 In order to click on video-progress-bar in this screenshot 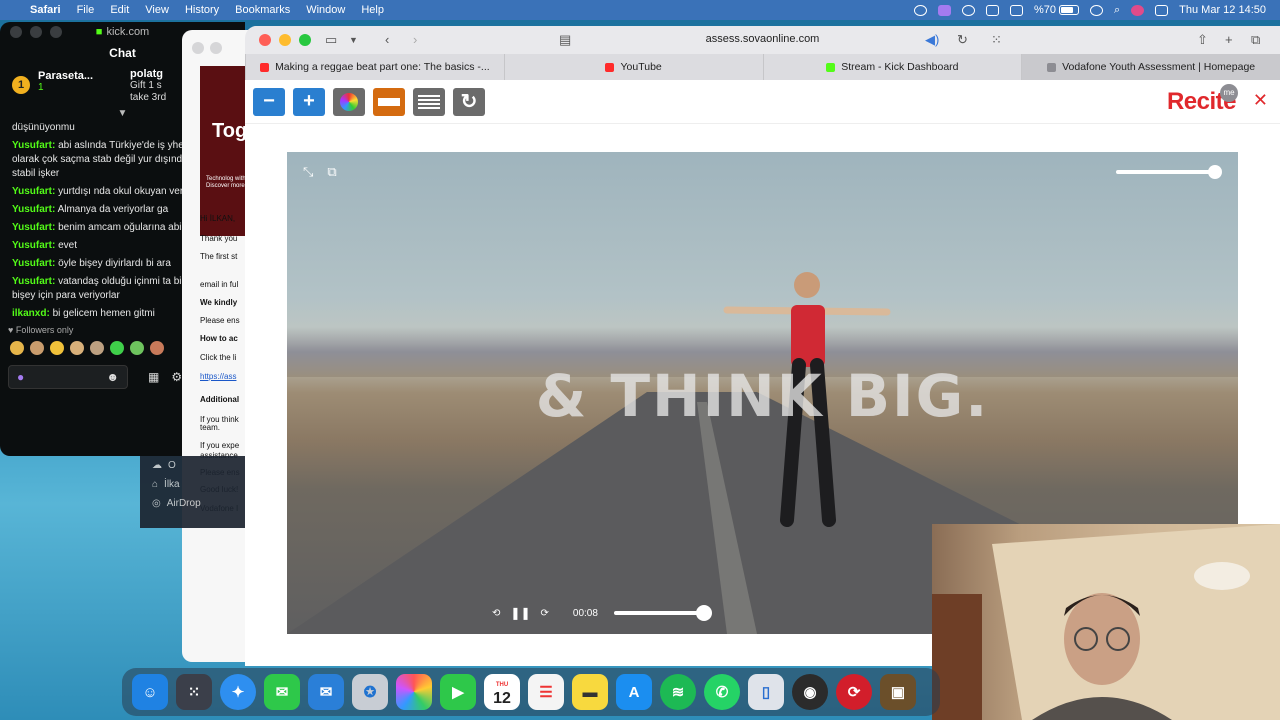, I will do `click(662, 613)`.